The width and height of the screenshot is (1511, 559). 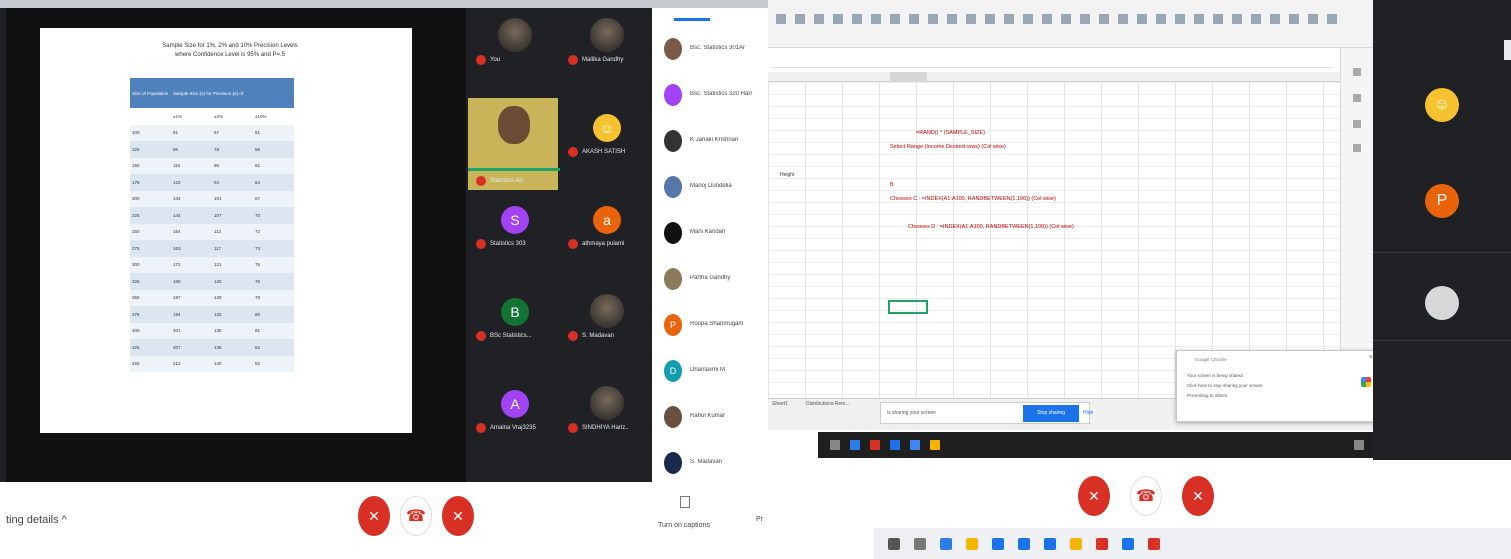 What do you see at coordinates (513, 144) in the screenshot?
I see `participant-tile: Statistics Ad` at bounding box center [513, 144].